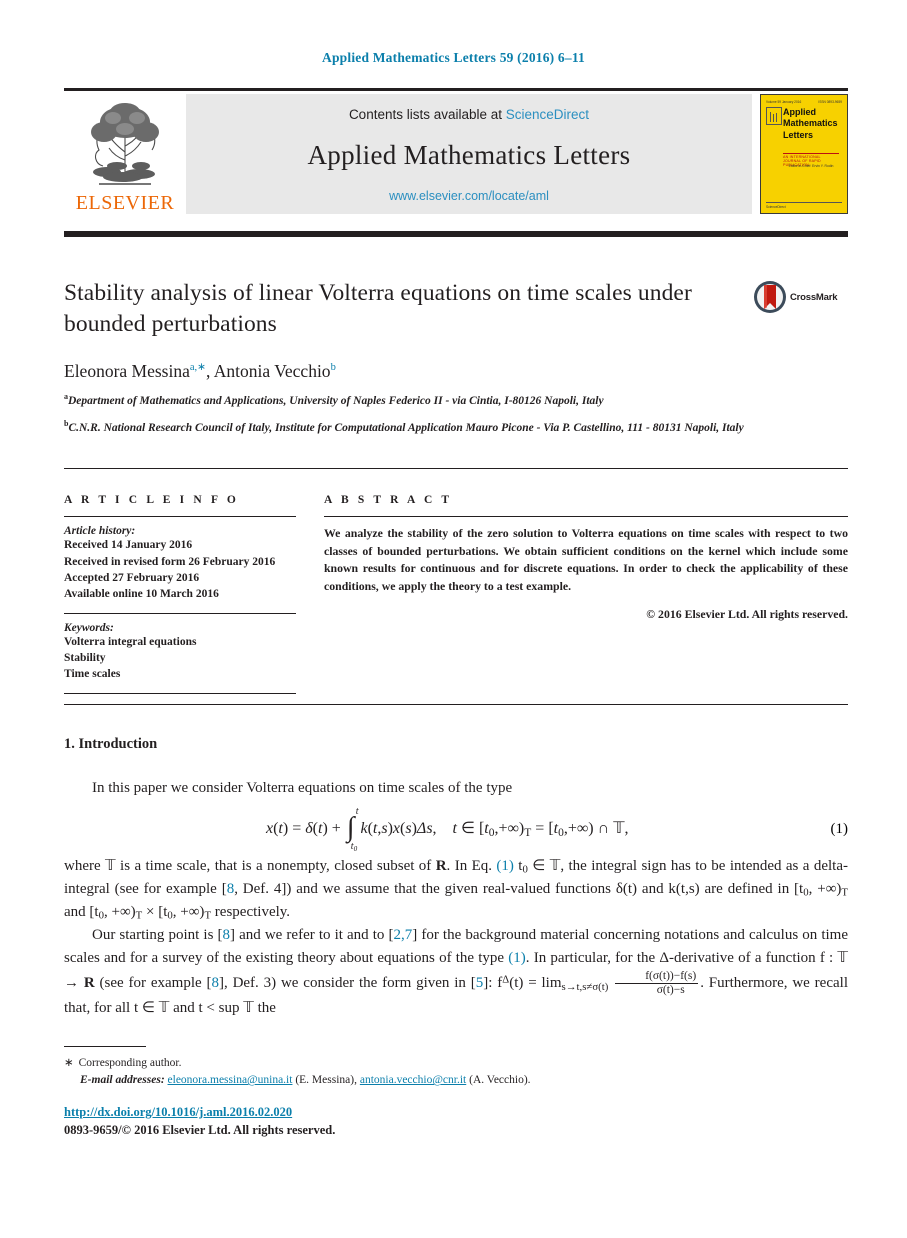  I want to click on keyword-item-2: Stability, so click(85, 658).